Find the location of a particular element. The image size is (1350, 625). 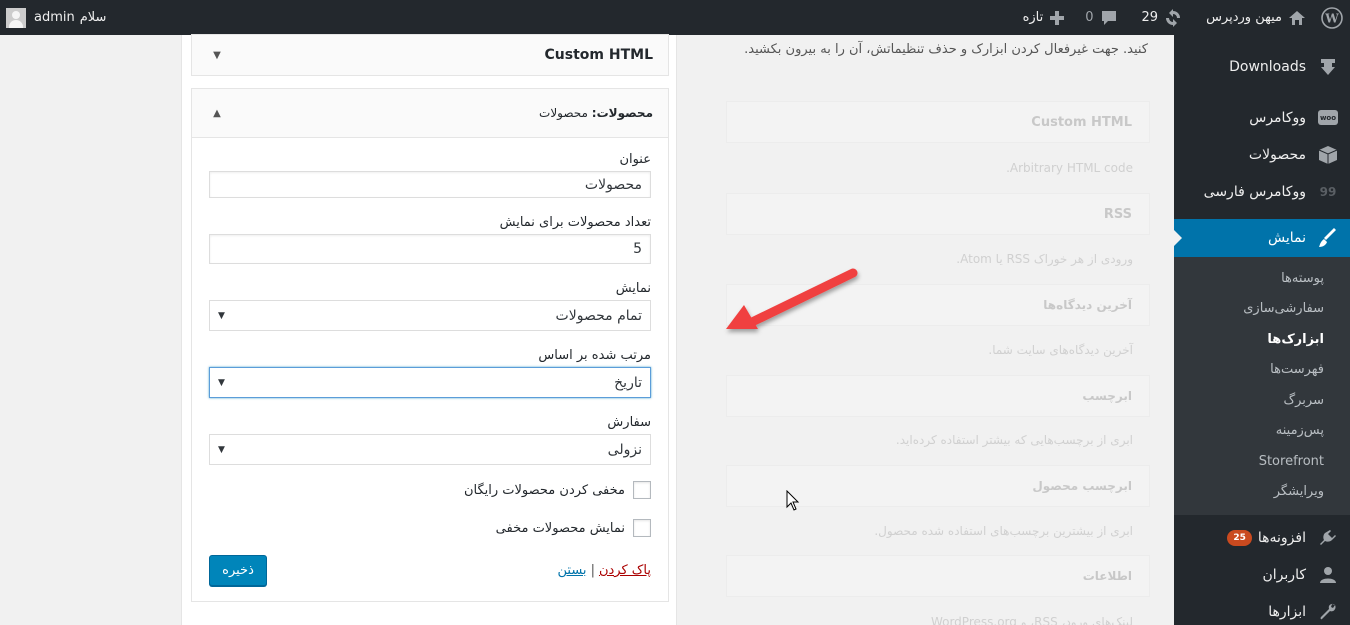

widget-description: آخرین دیدگاه‌های سایت شما. is located at coordinates (1060, 350).